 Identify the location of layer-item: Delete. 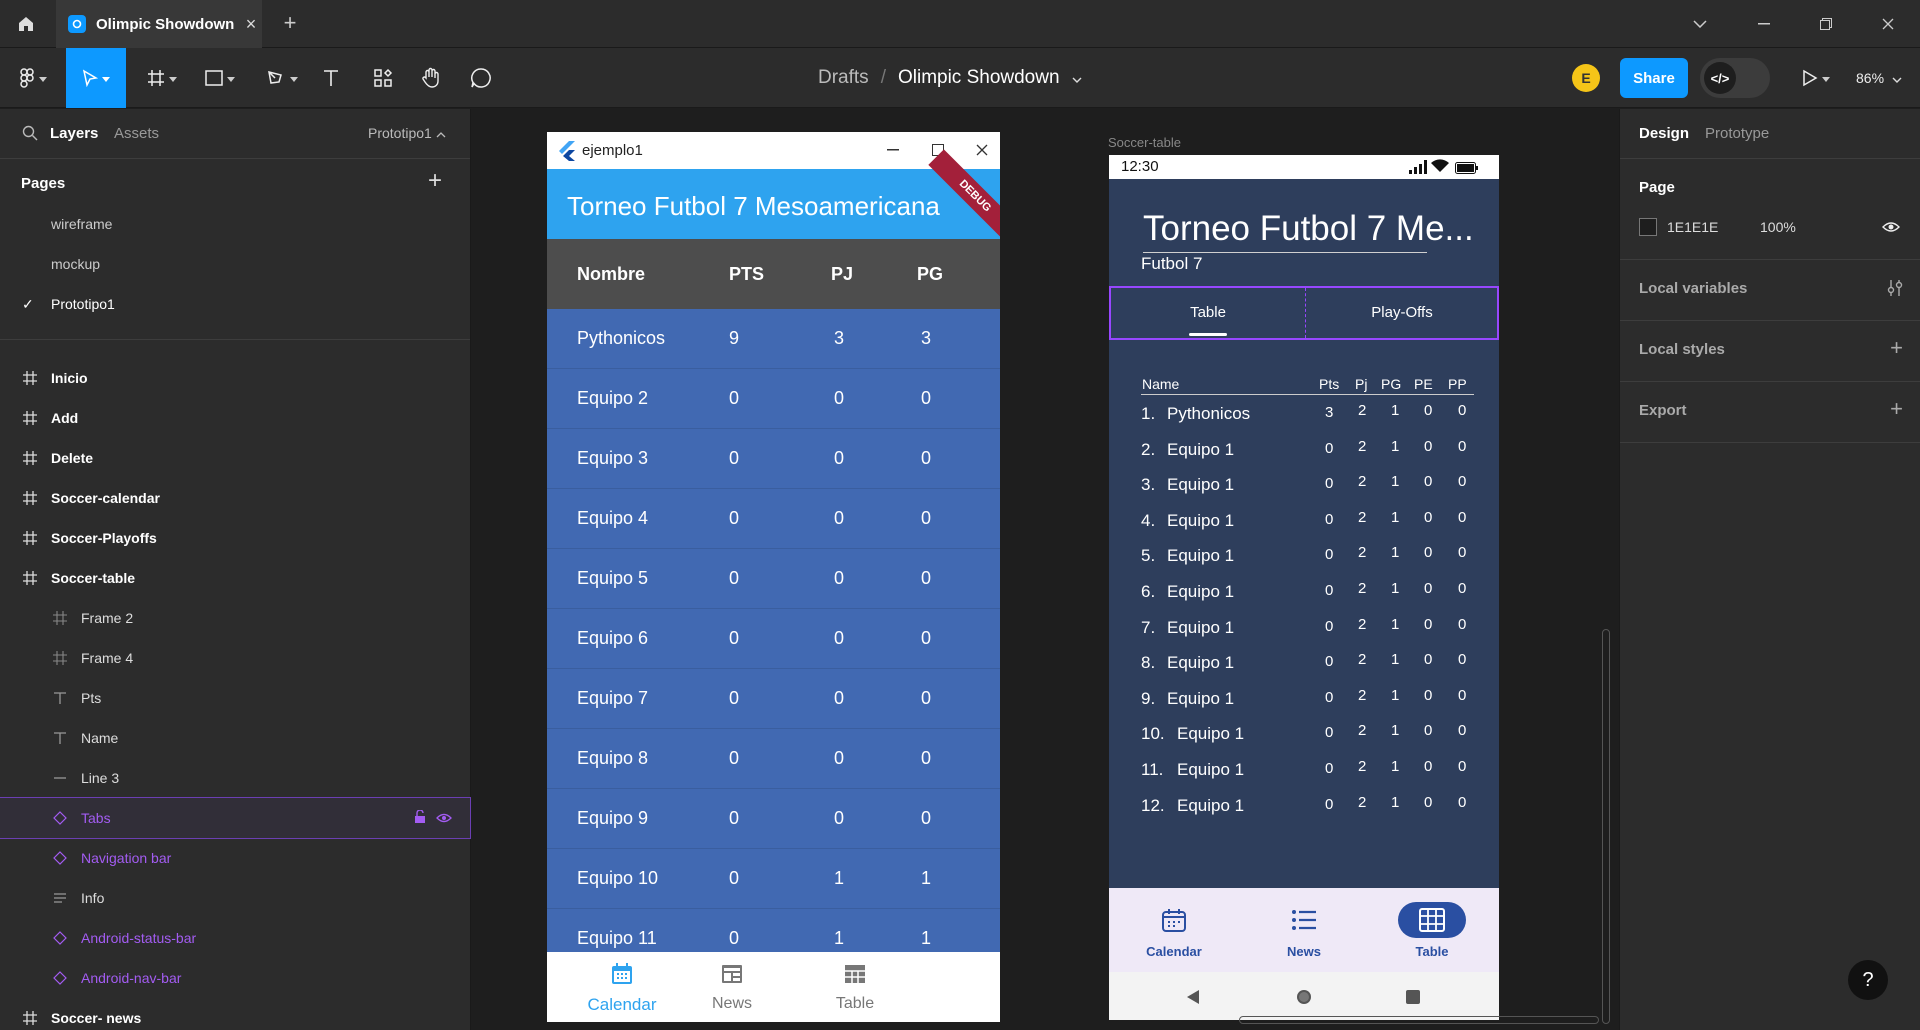
(235, 458).